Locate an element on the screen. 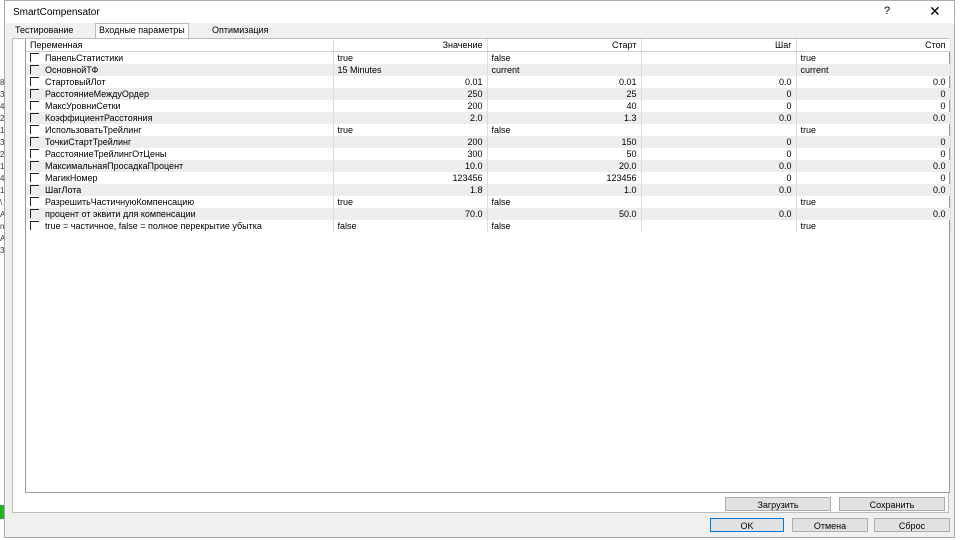 This screenshot has height=540, width=960. column-header-step: Шаг is located at coordinates (719, 45).